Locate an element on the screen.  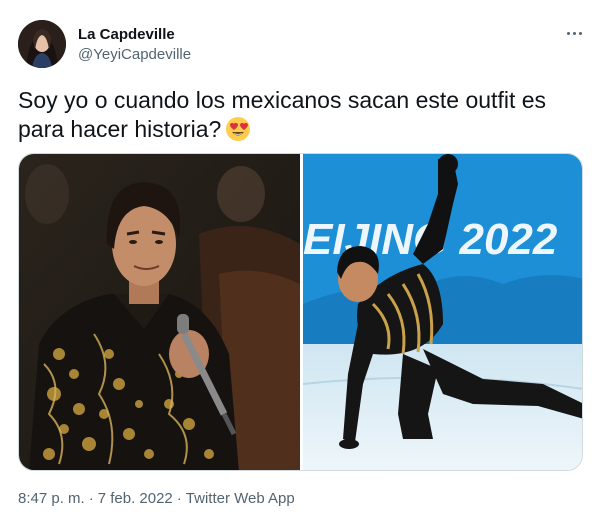
more-options-icon is located at coordinates (574, 33).